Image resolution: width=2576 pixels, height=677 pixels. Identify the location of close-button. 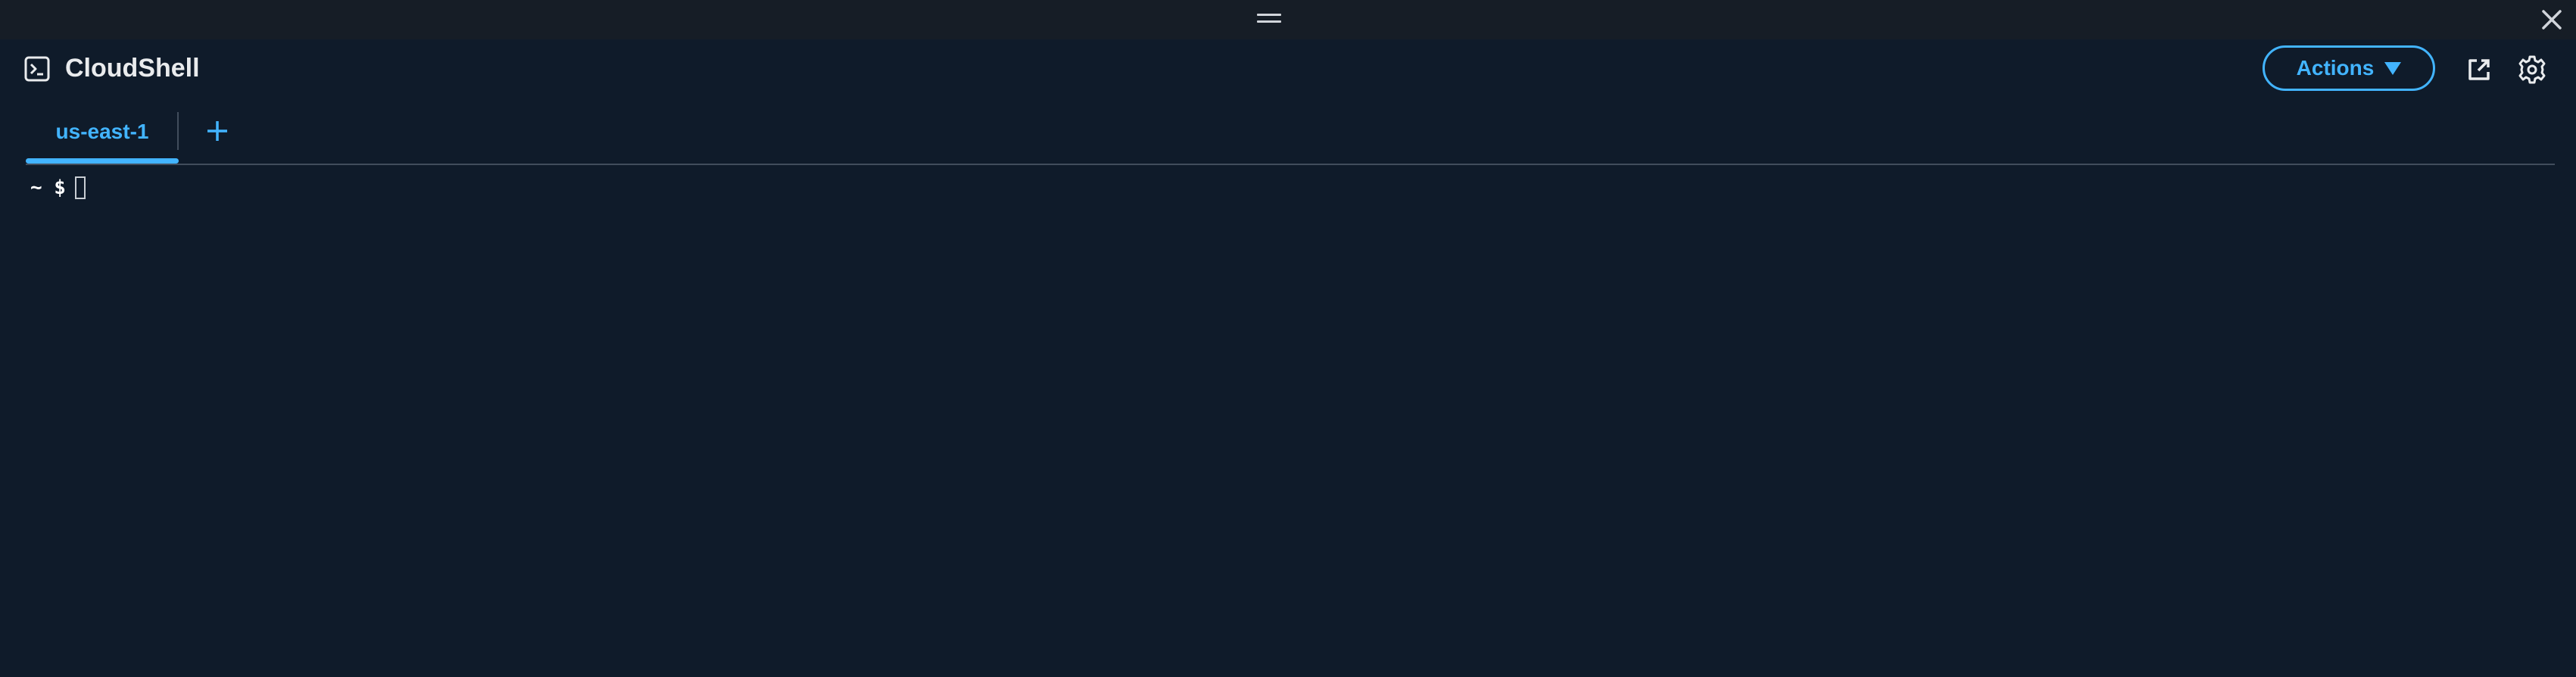
(2552, 20).